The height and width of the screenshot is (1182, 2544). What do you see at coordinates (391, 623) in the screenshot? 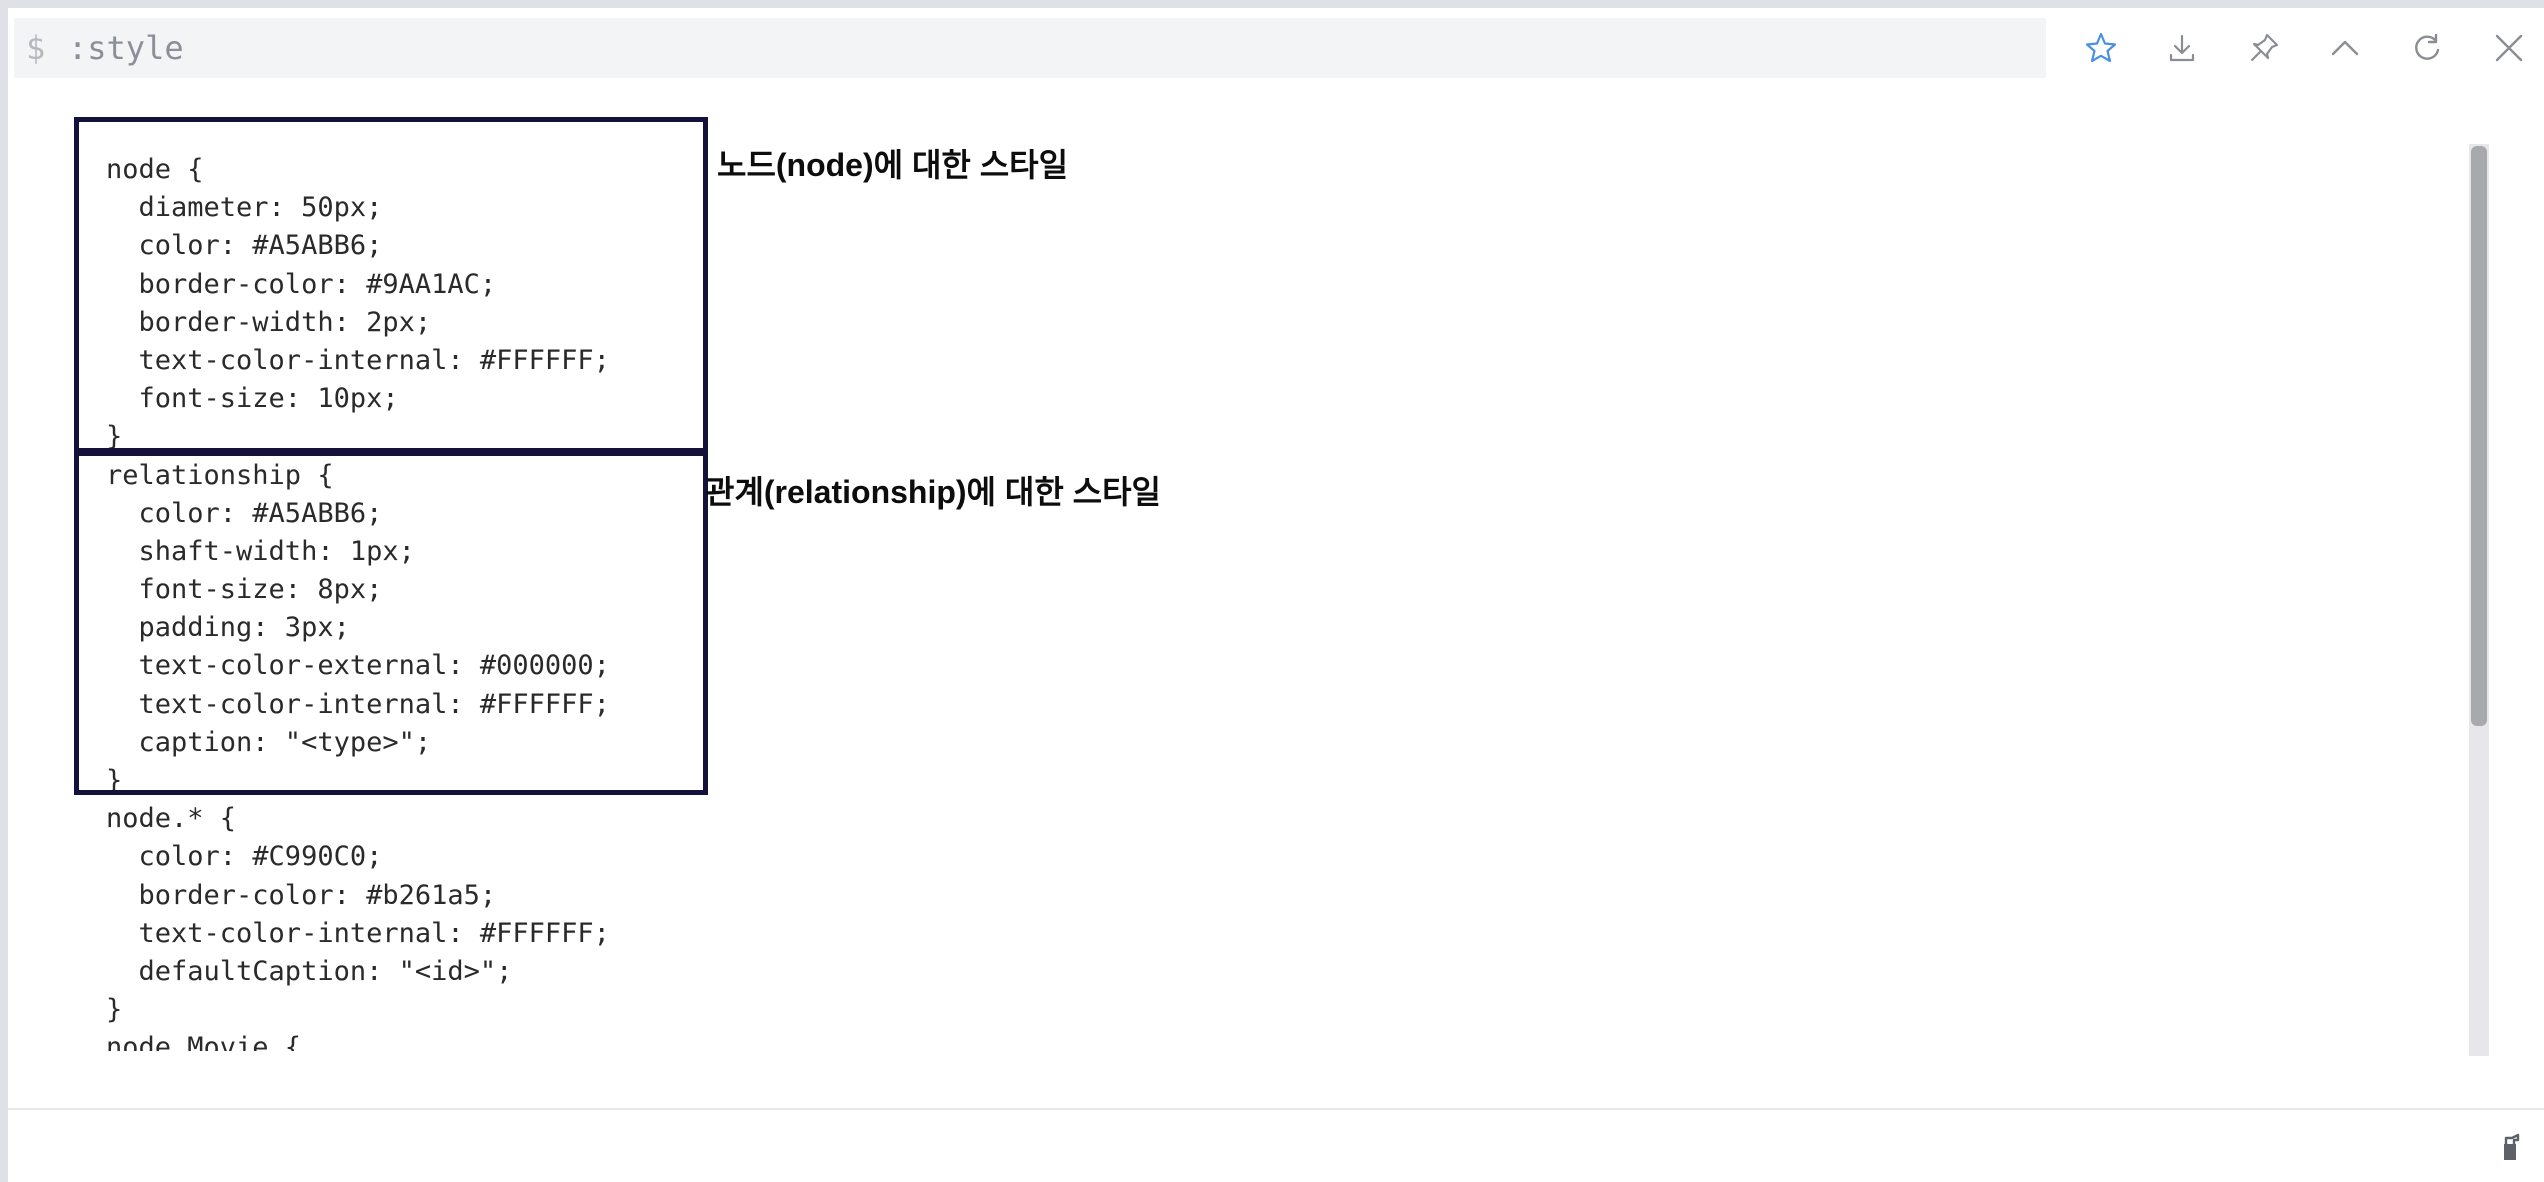
I see `relationship-style-highlight` at bounding box center [391, 623].